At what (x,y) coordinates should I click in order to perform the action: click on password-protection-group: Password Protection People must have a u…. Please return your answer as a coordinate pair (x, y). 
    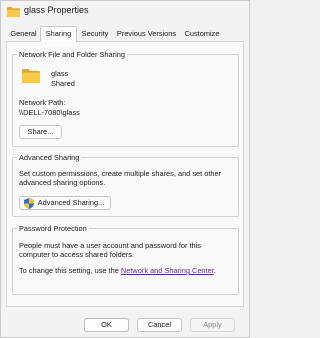
    Looking at the image, I should click on (125, 259).